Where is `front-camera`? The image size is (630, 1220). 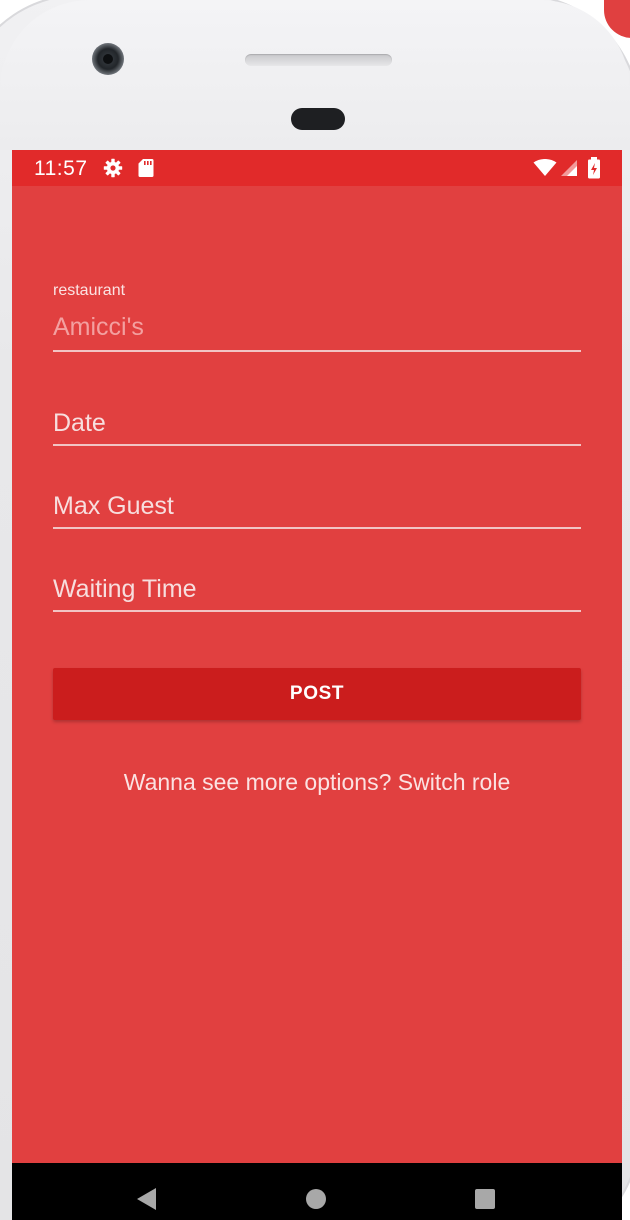 front-camera is located at coordinates (108, 59).